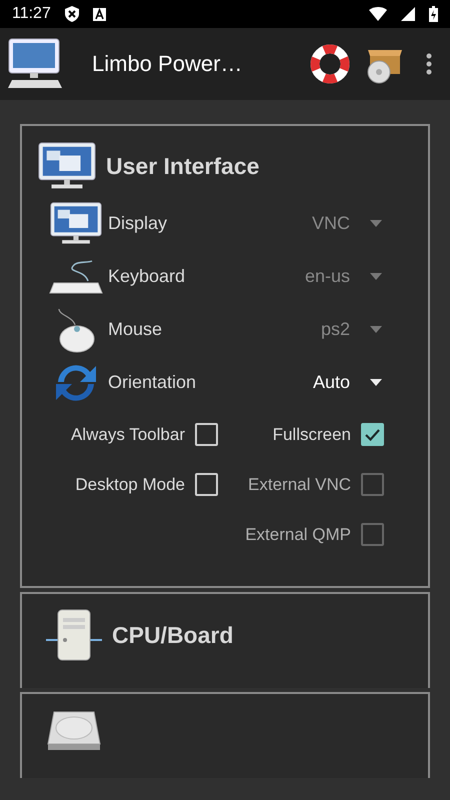  What do you see at coordinates (330, 64) in the screenshot?
I see `lifebuoy-icon` at bounding box center [330, 64].